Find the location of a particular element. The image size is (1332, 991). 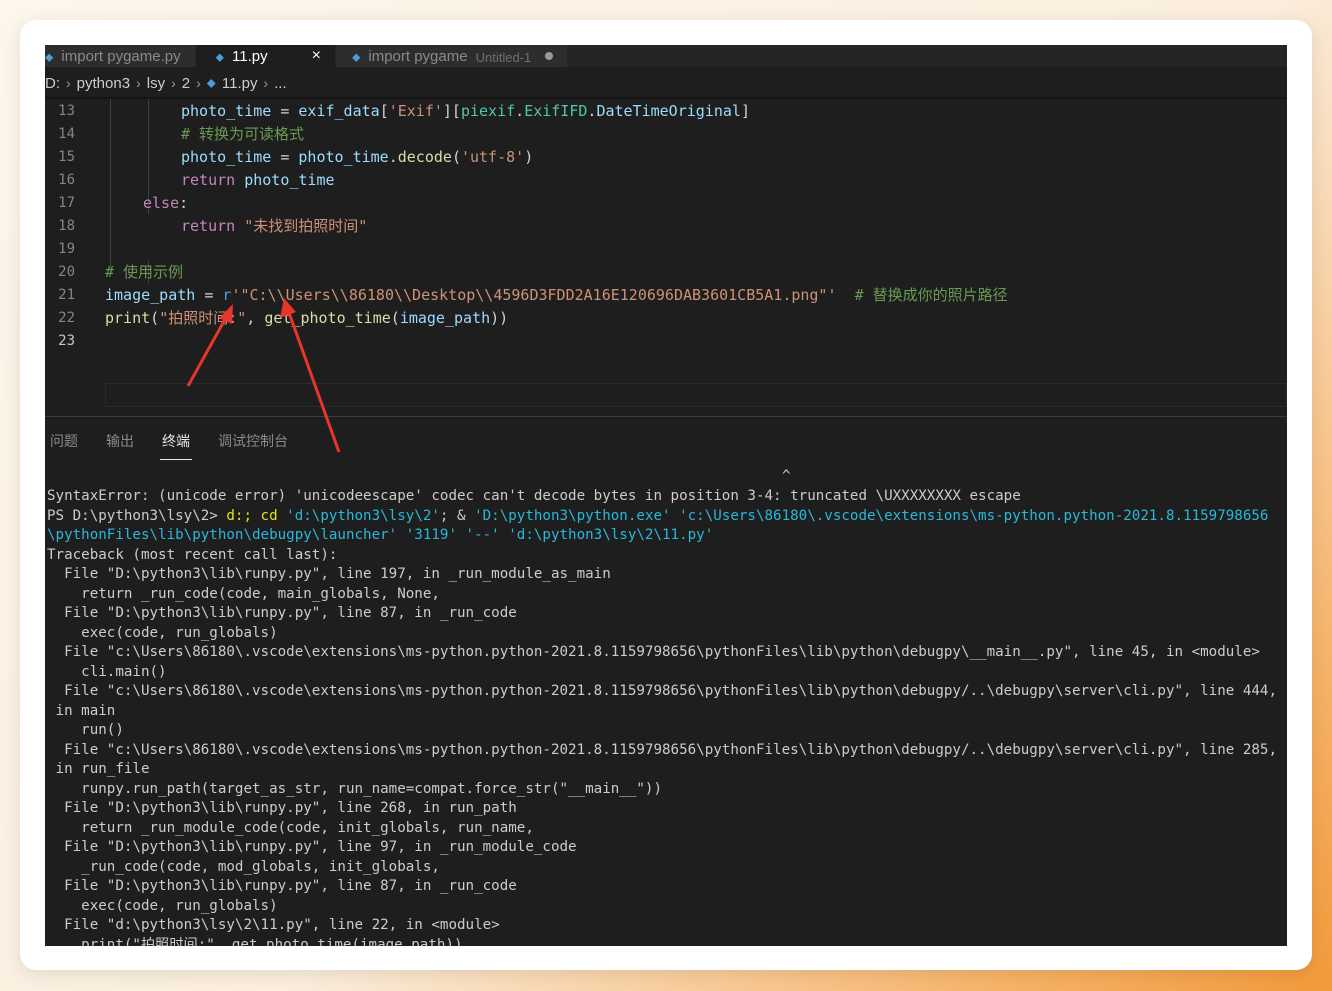

close-icon: × is located at coordinates (316, 56).